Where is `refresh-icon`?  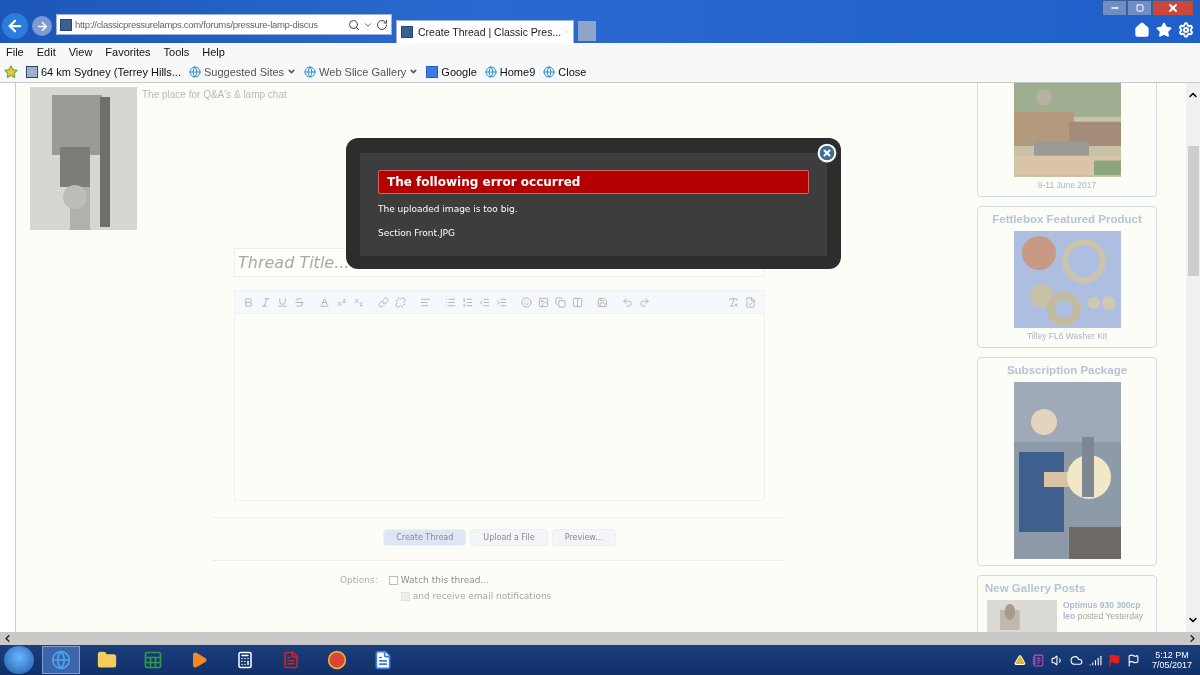
refresh-icon is located at coordinates (382, 24).